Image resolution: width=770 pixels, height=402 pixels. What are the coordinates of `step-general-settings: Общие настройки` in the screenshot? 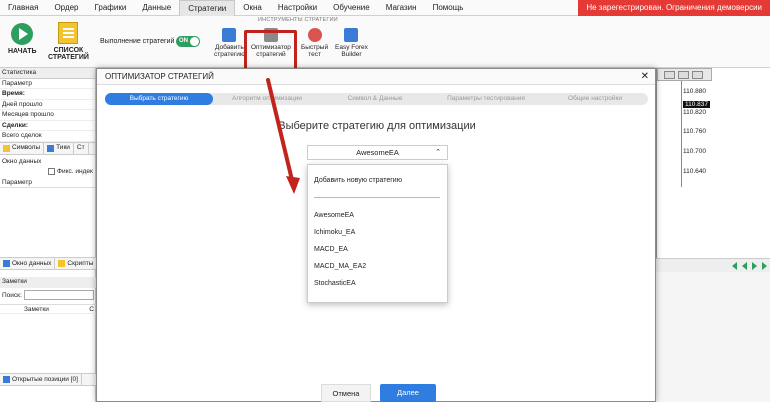 It's located at (595, 99).